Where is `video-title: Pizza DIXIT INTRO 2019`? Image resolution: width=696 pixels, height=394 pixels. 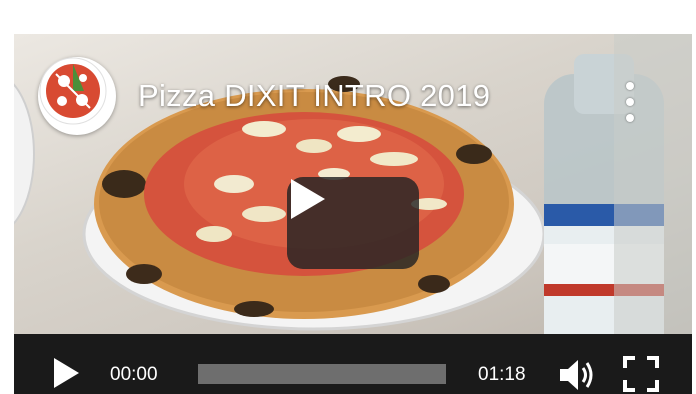
video-title: Pizza DIXIT INTRO 2019 is located at coordinates (314, 96).